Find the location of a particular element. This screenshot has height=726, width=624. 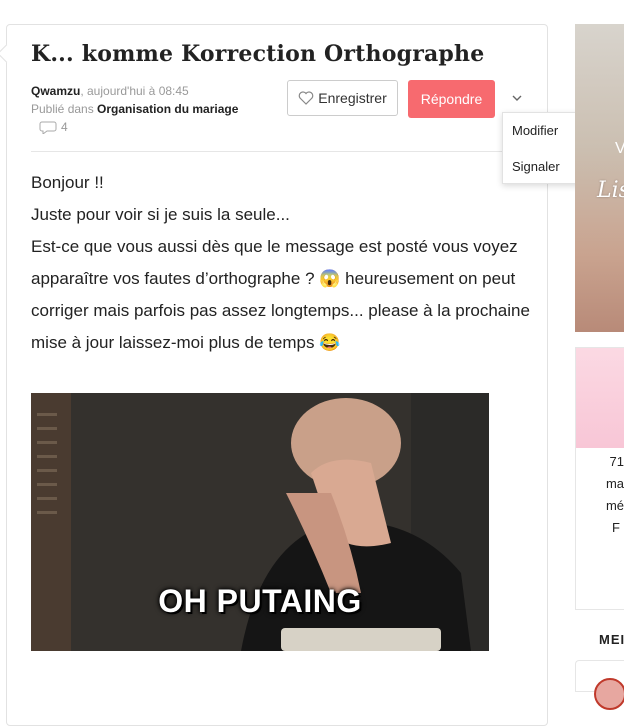

card-text-line: 71 is located at coordinates (616, 461).